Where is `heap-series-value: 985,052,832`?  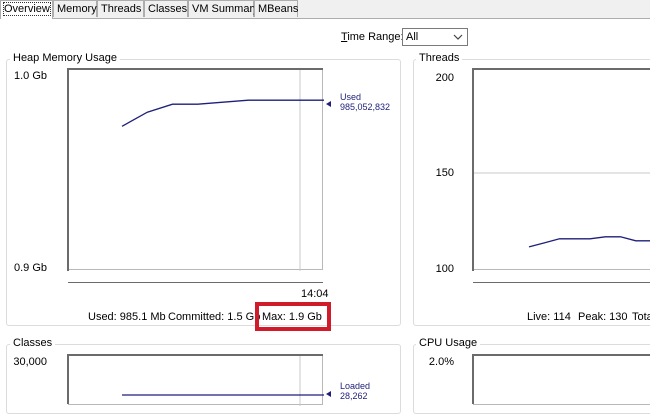 heap-series-value: 985,052,832 is located at coordinates (365, 107).